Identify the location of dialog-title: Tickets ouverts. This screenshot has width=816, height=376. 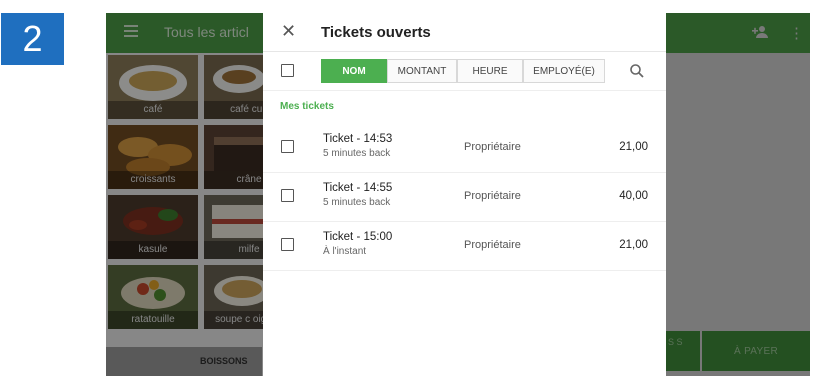
(376, 32).